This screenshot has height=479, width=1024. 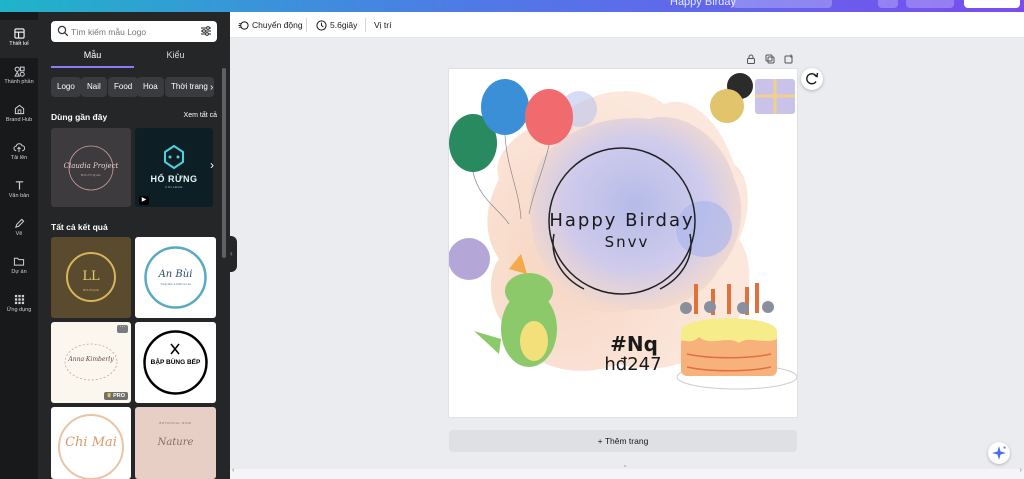 What do you see at coordinates (175, 274) in the screenshot?
I see `template-name: An Bùi` at bounding box center [175, 274].